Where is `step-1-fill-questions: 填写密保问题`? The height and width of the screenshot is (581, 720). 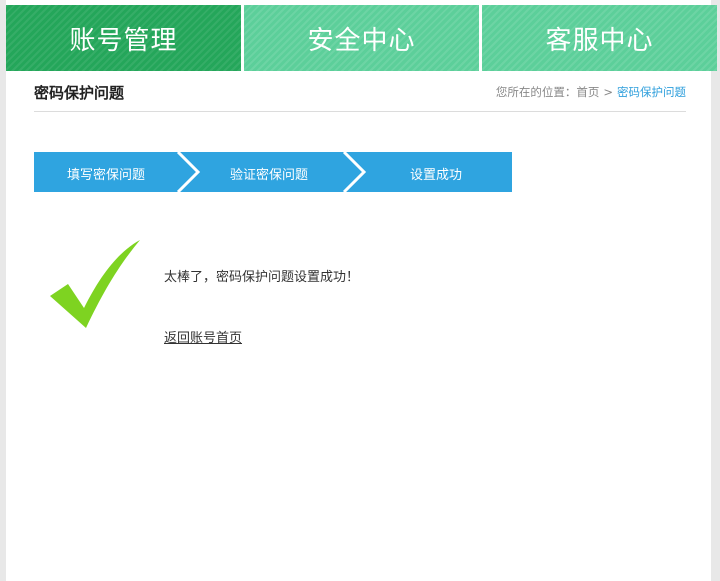
step-1-fill-questions: 填写密保问题 is located at coordinates (105, 175).